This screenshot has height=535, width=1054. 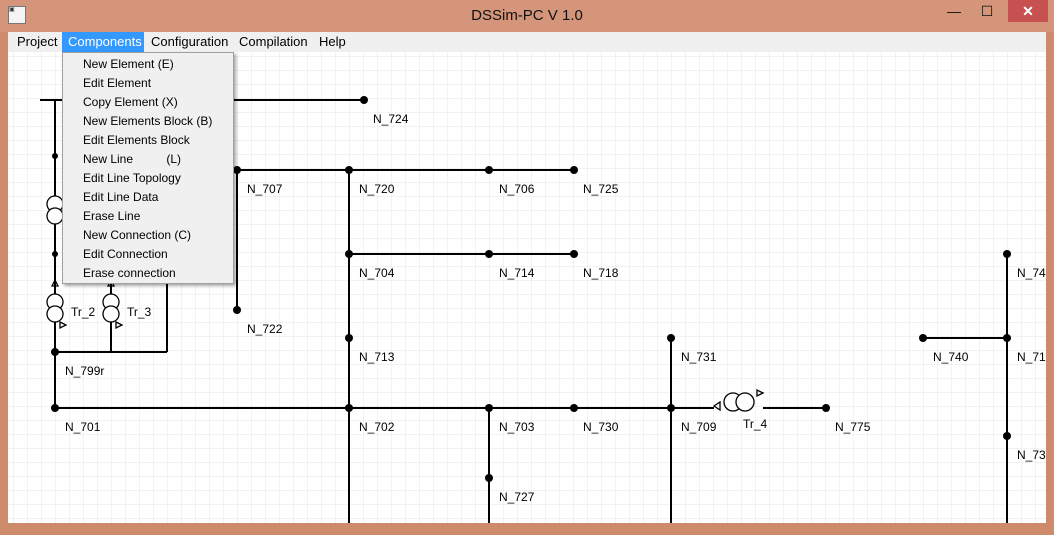 I want to click on label-n703: N_703, so click(x=517, y=427).